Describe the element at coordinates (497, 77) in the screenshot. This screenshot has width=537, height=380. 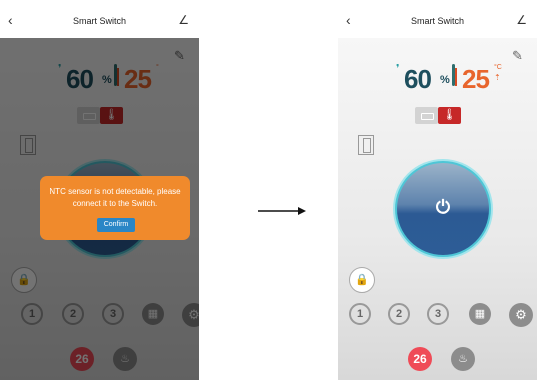
I see `heating-arrow-icon: ⇡` at that location.